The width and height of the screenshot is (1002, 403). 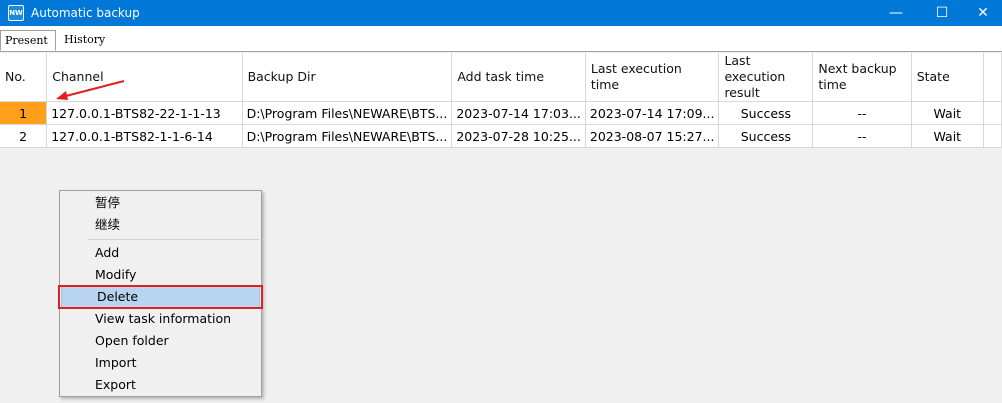 I want to click on channel-cell: 127.0.0.1-BTS82-22-1-1-13, so click(x=144, y=113).